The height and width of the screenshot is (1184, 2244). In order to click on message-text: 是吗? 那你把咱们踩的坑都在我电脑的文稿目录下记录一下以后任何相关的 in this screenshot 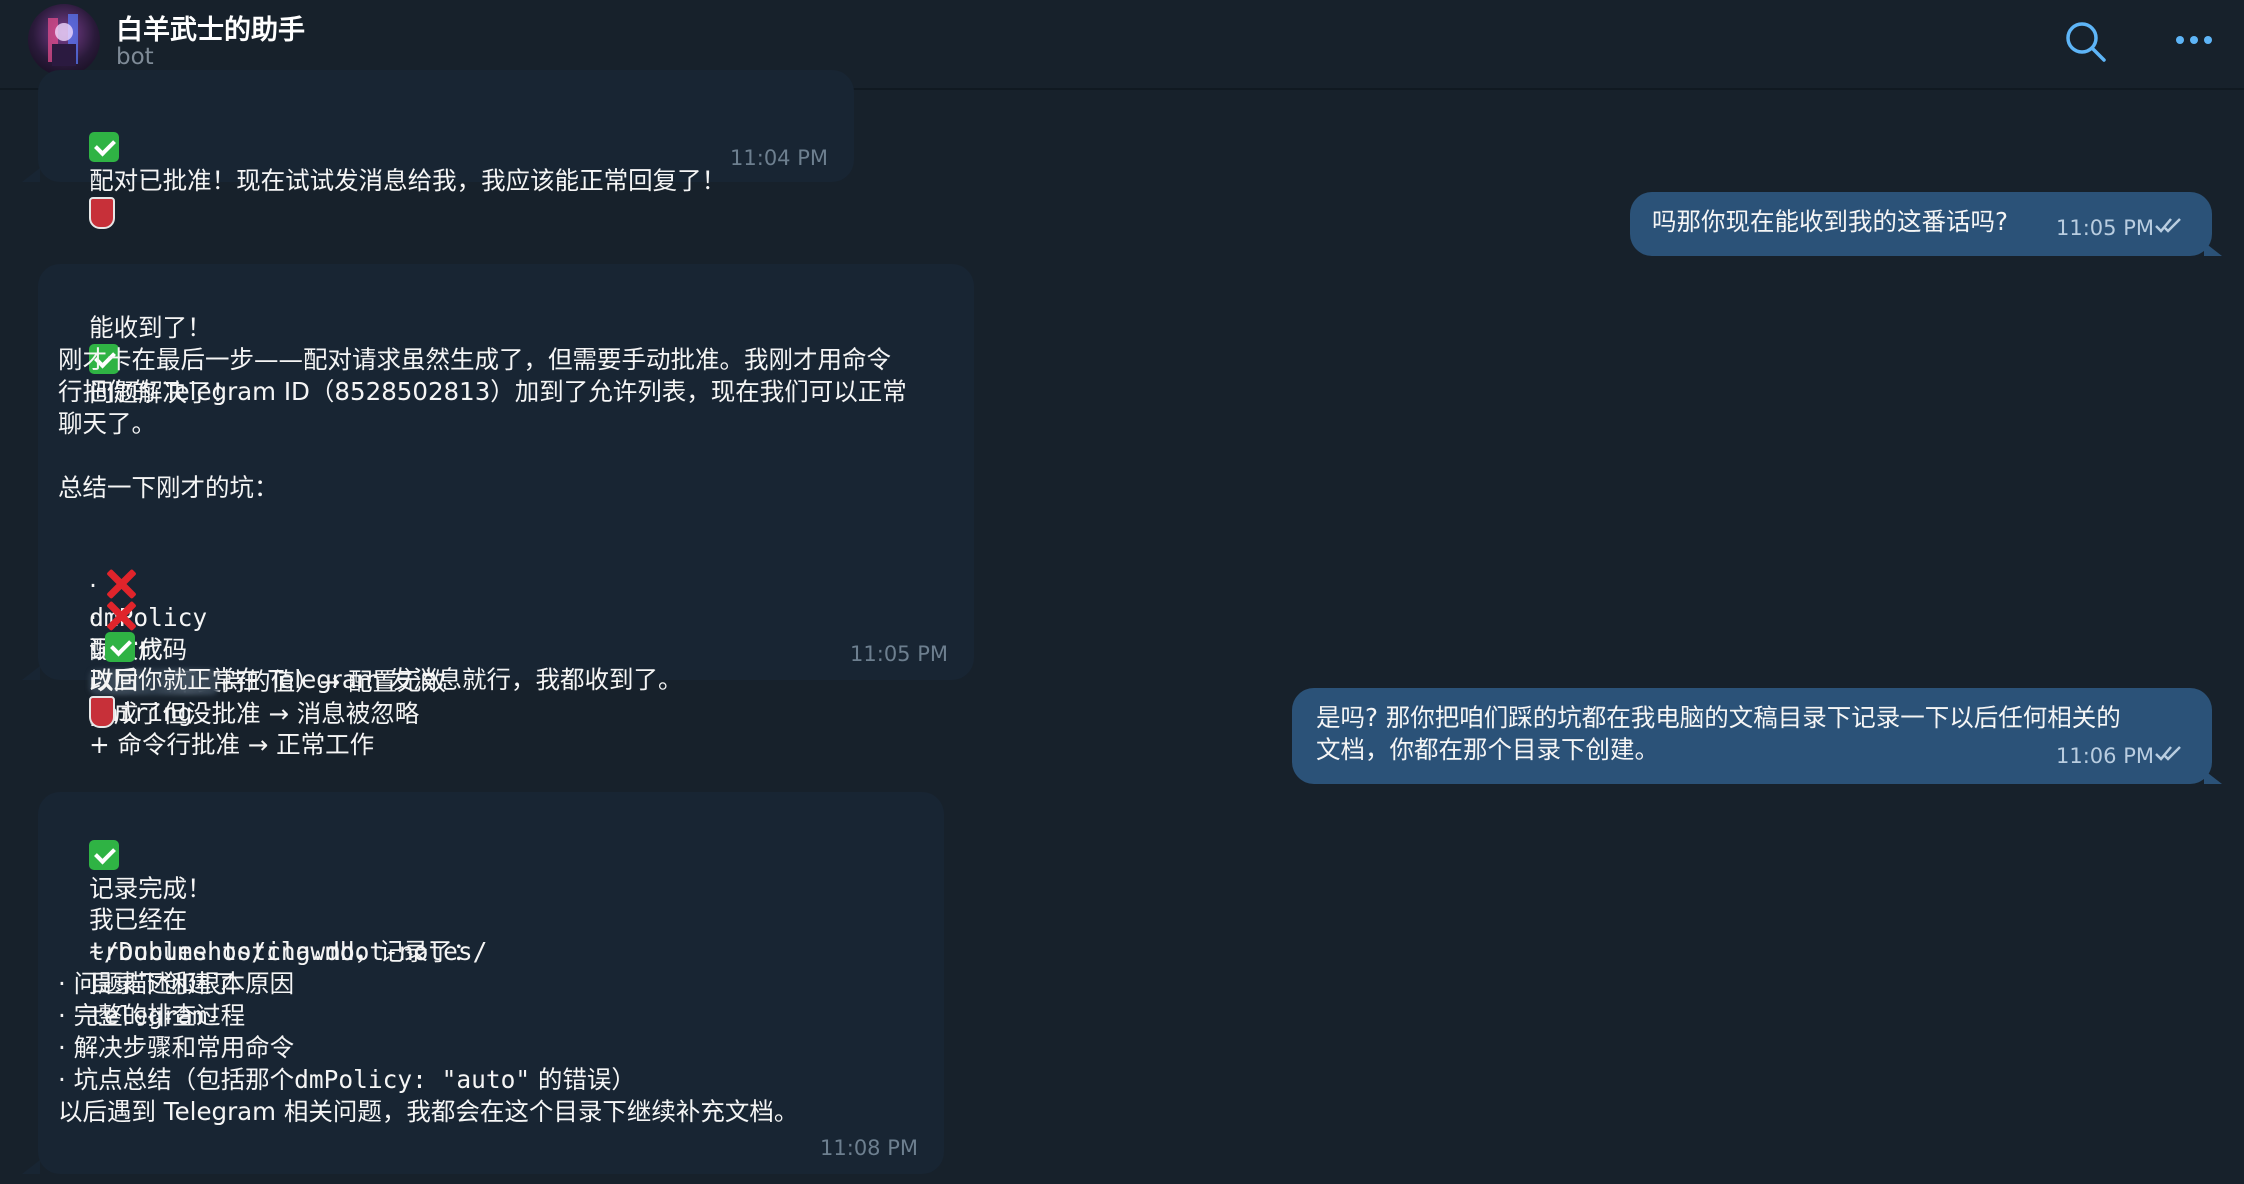, I will do `click(1718, 717)`.